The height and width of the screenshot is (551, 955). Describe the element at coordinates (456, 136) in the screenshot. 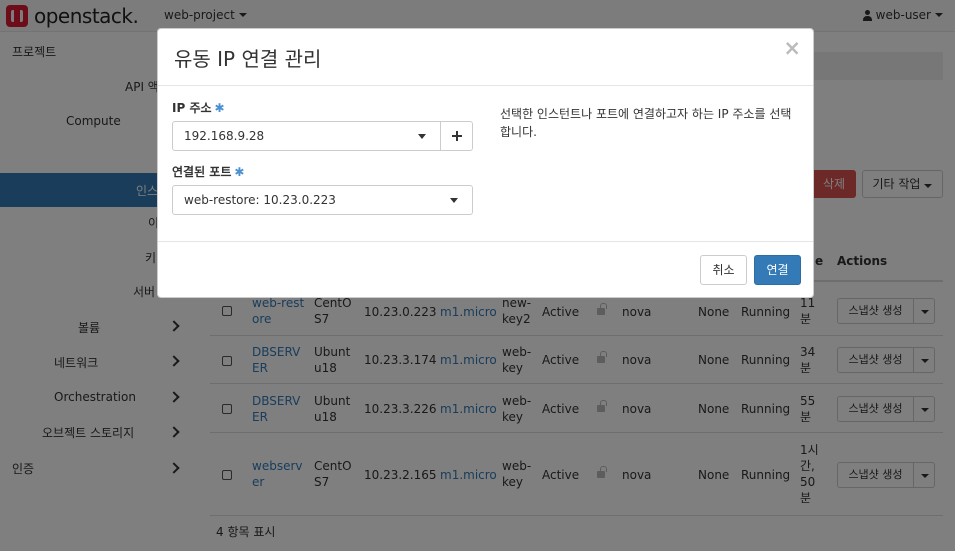

I see `allocate-ip-button` at that location.